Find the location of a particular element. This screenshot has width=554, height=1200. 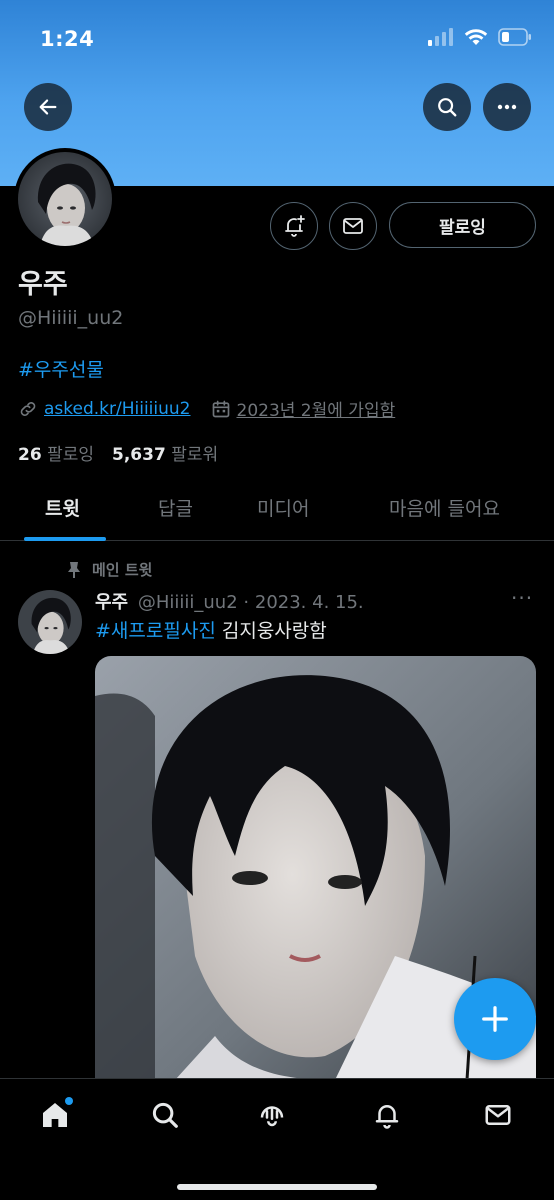

compose-tweet-button is located at coordinates (495, 1019).